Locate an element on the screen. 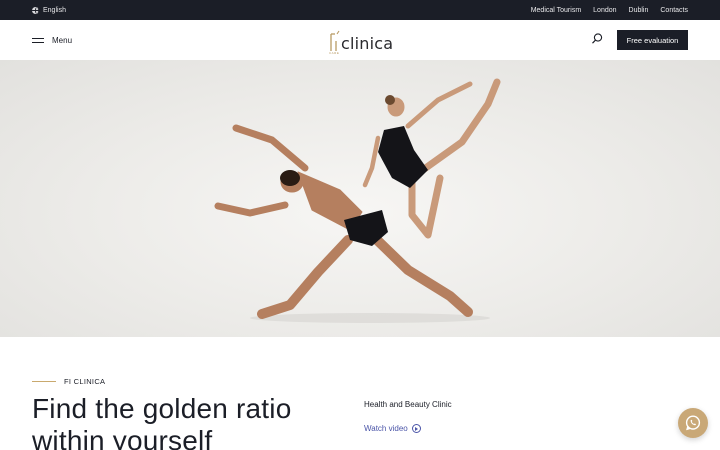 This screenshot has height=450, width=720. top-links: Medical Tourism London Dublin Contacts is located at coordinates (609, 10).